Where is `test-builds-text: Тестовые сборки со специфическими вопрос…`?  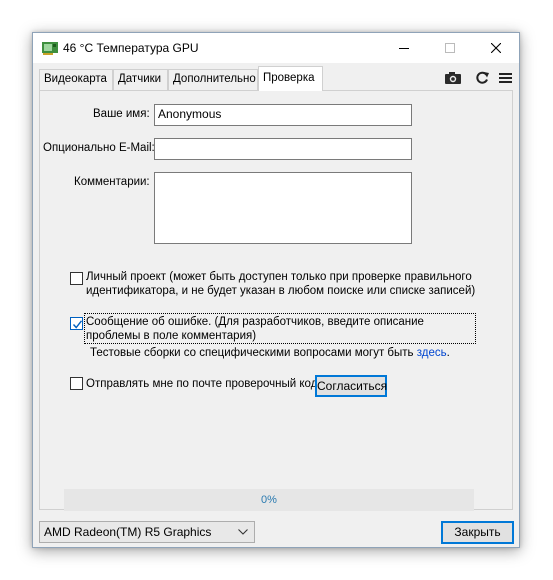
test-builds-text: Тестовые сборки со специфическими вопрос… is located at coordinates (252, 353).